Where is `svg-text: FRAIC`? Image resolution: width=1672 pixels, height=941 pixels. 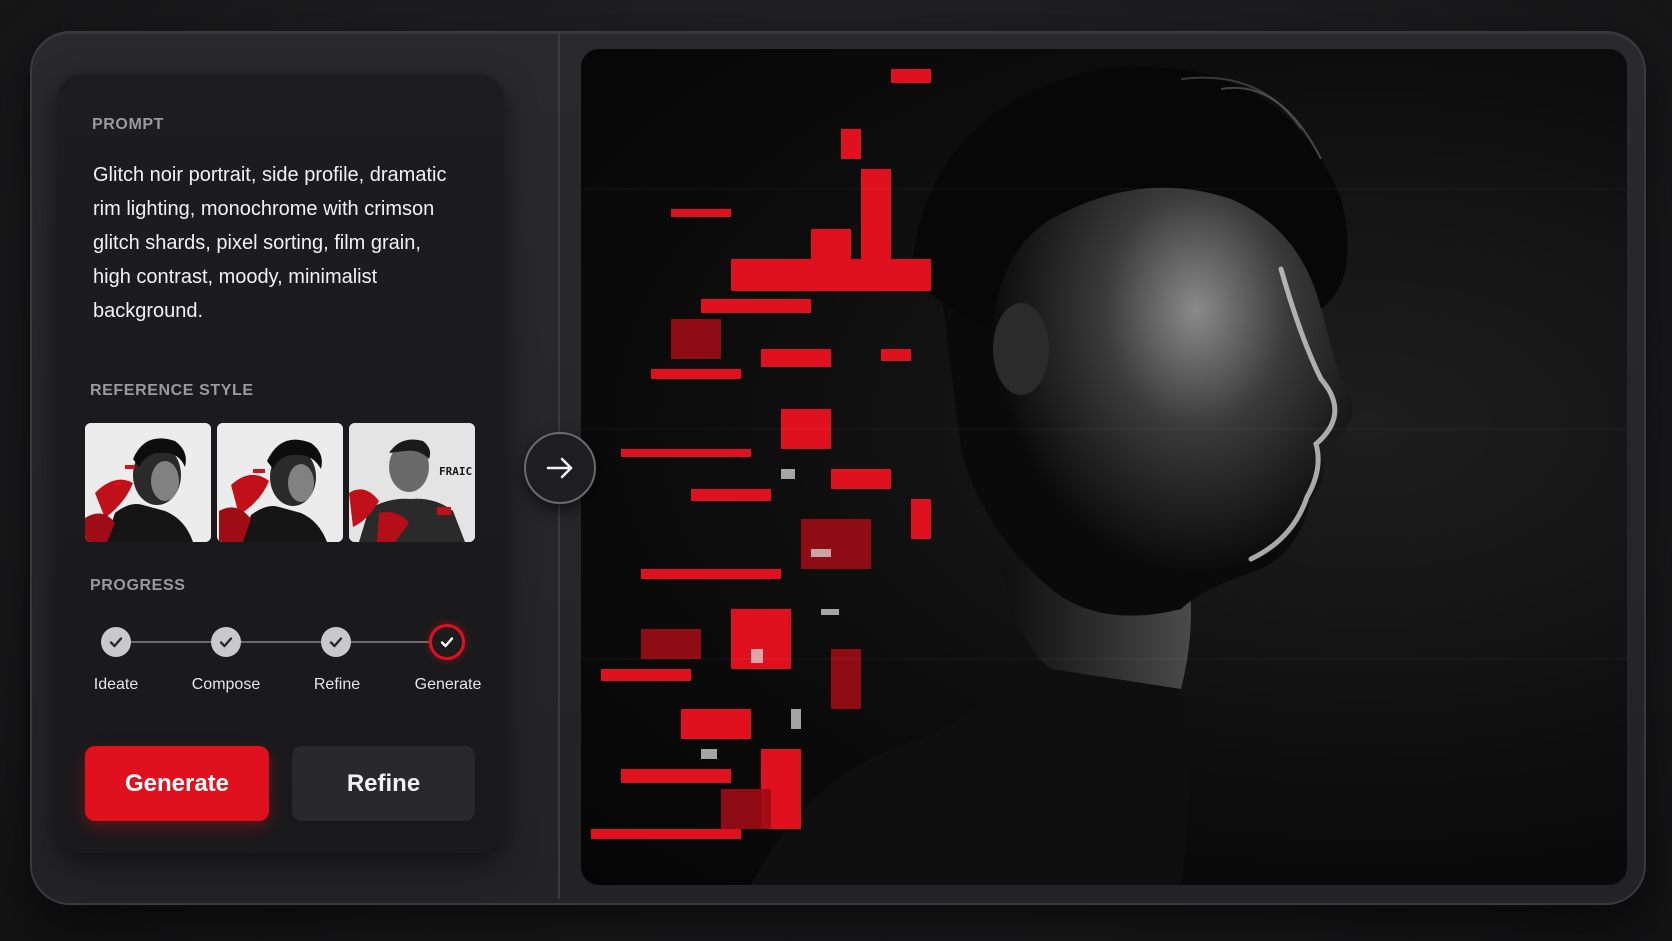 svg-text: FRAIC is located at coordinates (455, 471).